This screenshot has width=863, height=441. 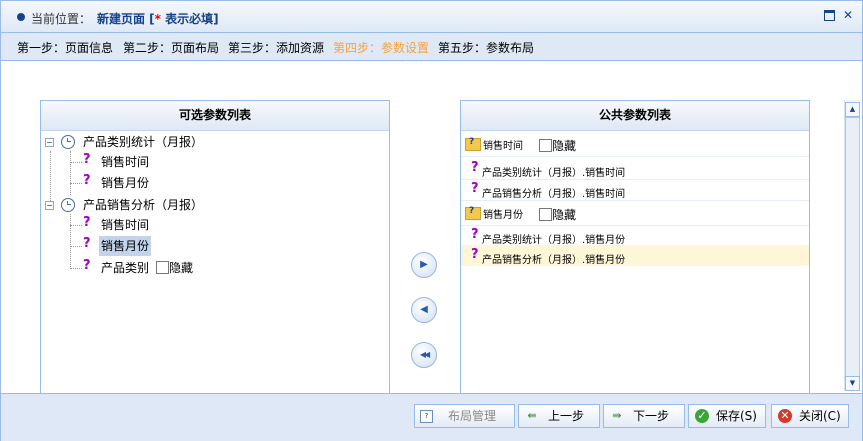 What do you see at coordinates (635, 169) in the screenshot?
I see `param-item: ? 产品类别统计（月报）.销售时间` at bounding box center [635, 169].